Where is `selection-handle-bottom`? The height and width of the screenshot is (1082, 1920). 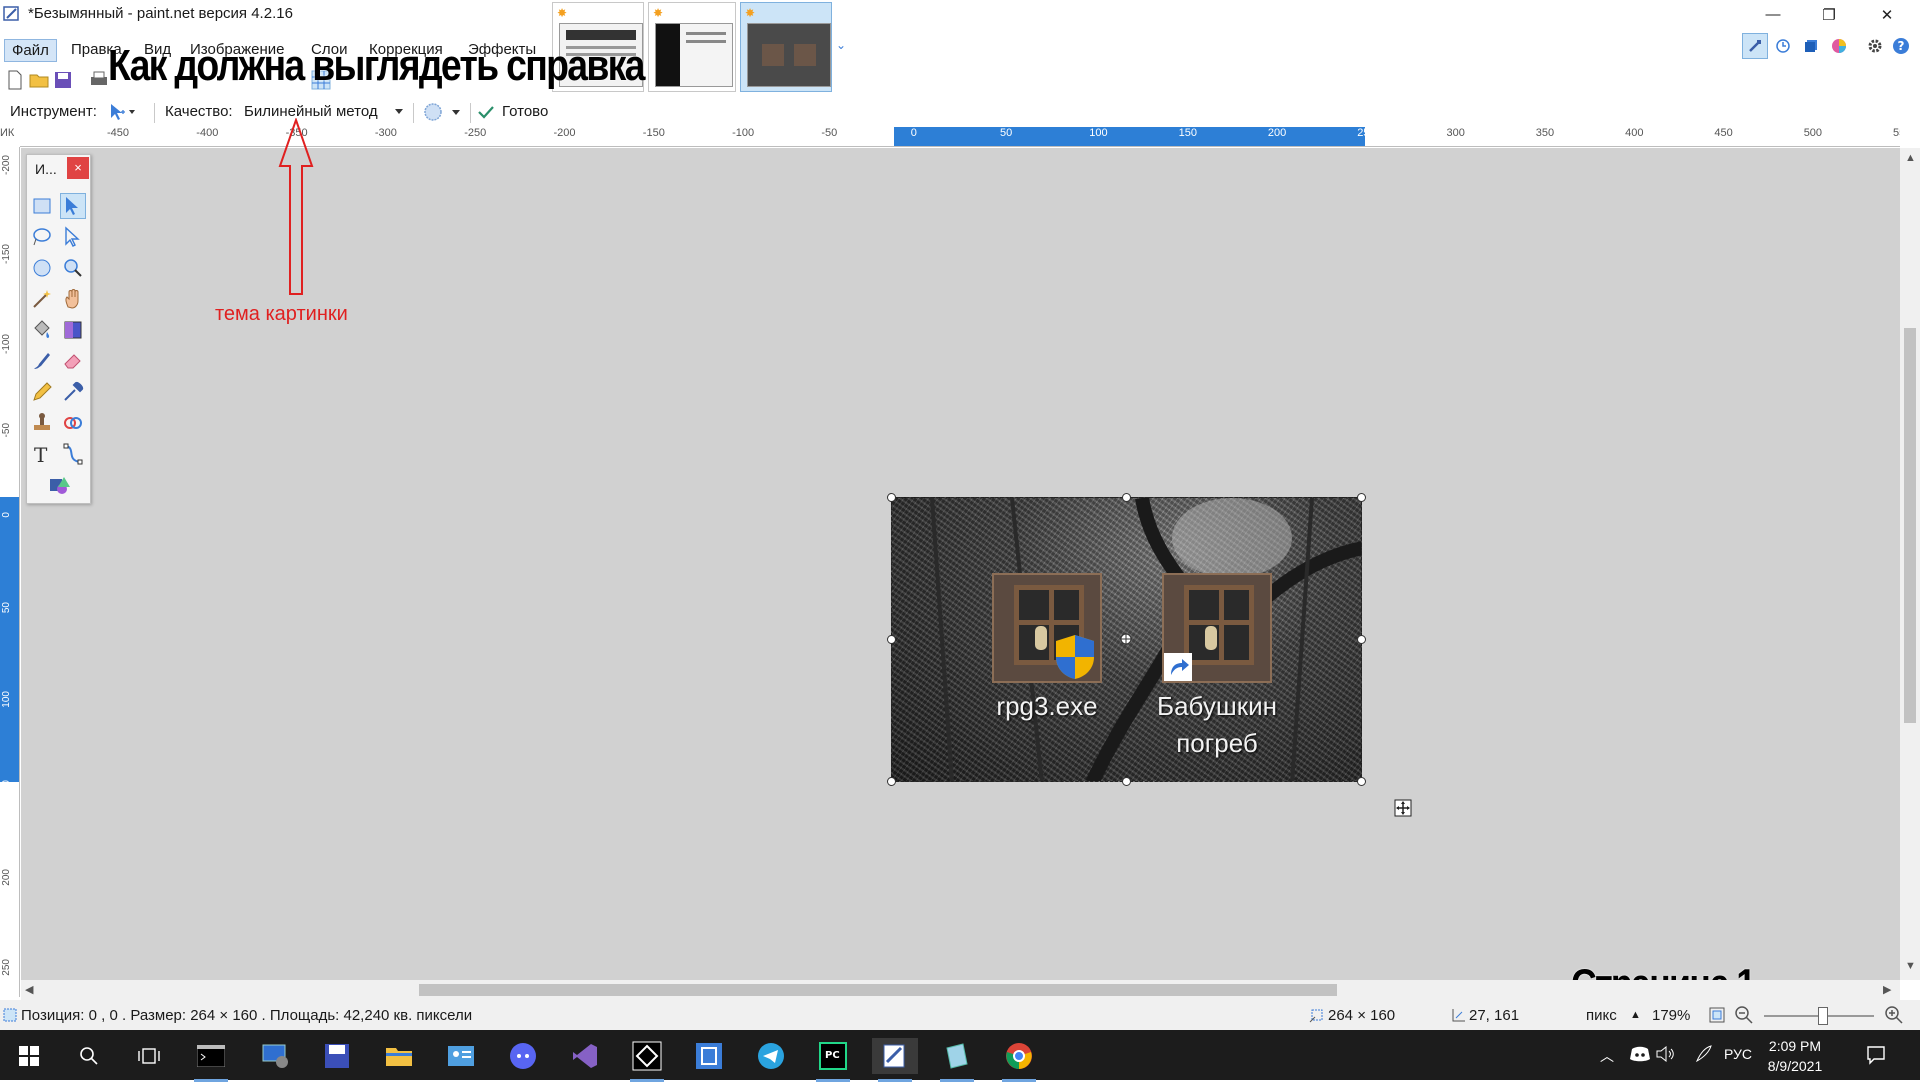
selection-handle-bottom is located at coordinates (1126, 781).